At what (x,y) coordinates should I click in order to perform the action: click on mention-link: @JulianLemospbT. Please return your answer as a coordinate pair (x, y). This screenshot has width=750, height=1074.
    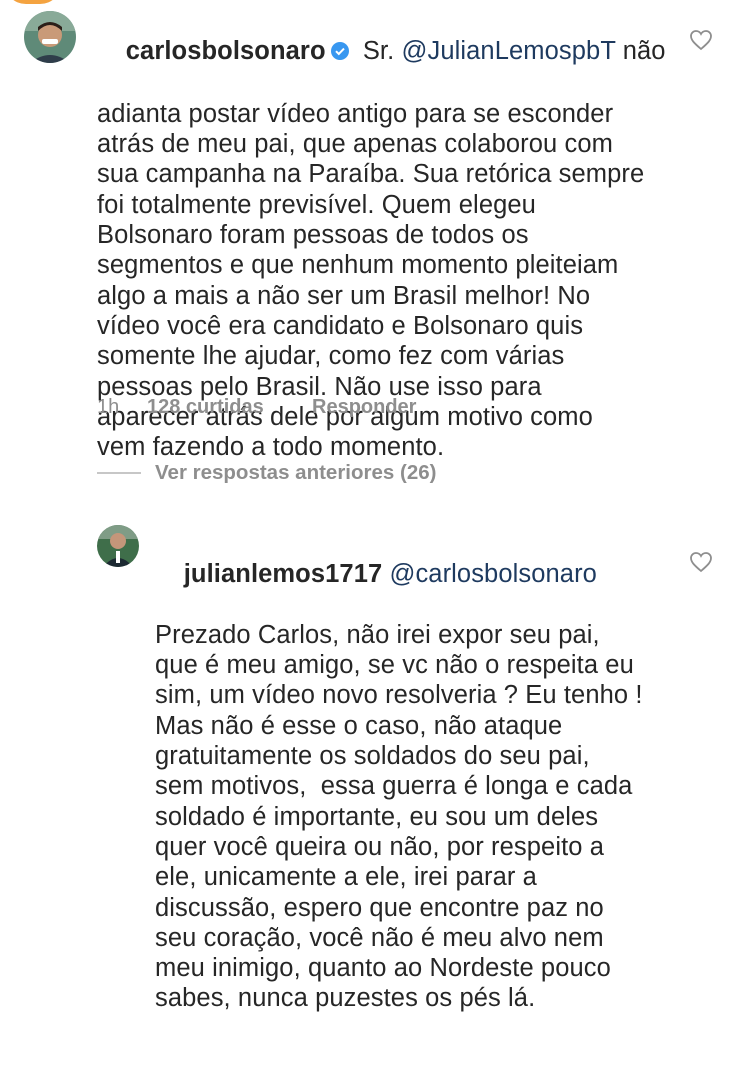
    Looking at the image, I should click on (509, 51).